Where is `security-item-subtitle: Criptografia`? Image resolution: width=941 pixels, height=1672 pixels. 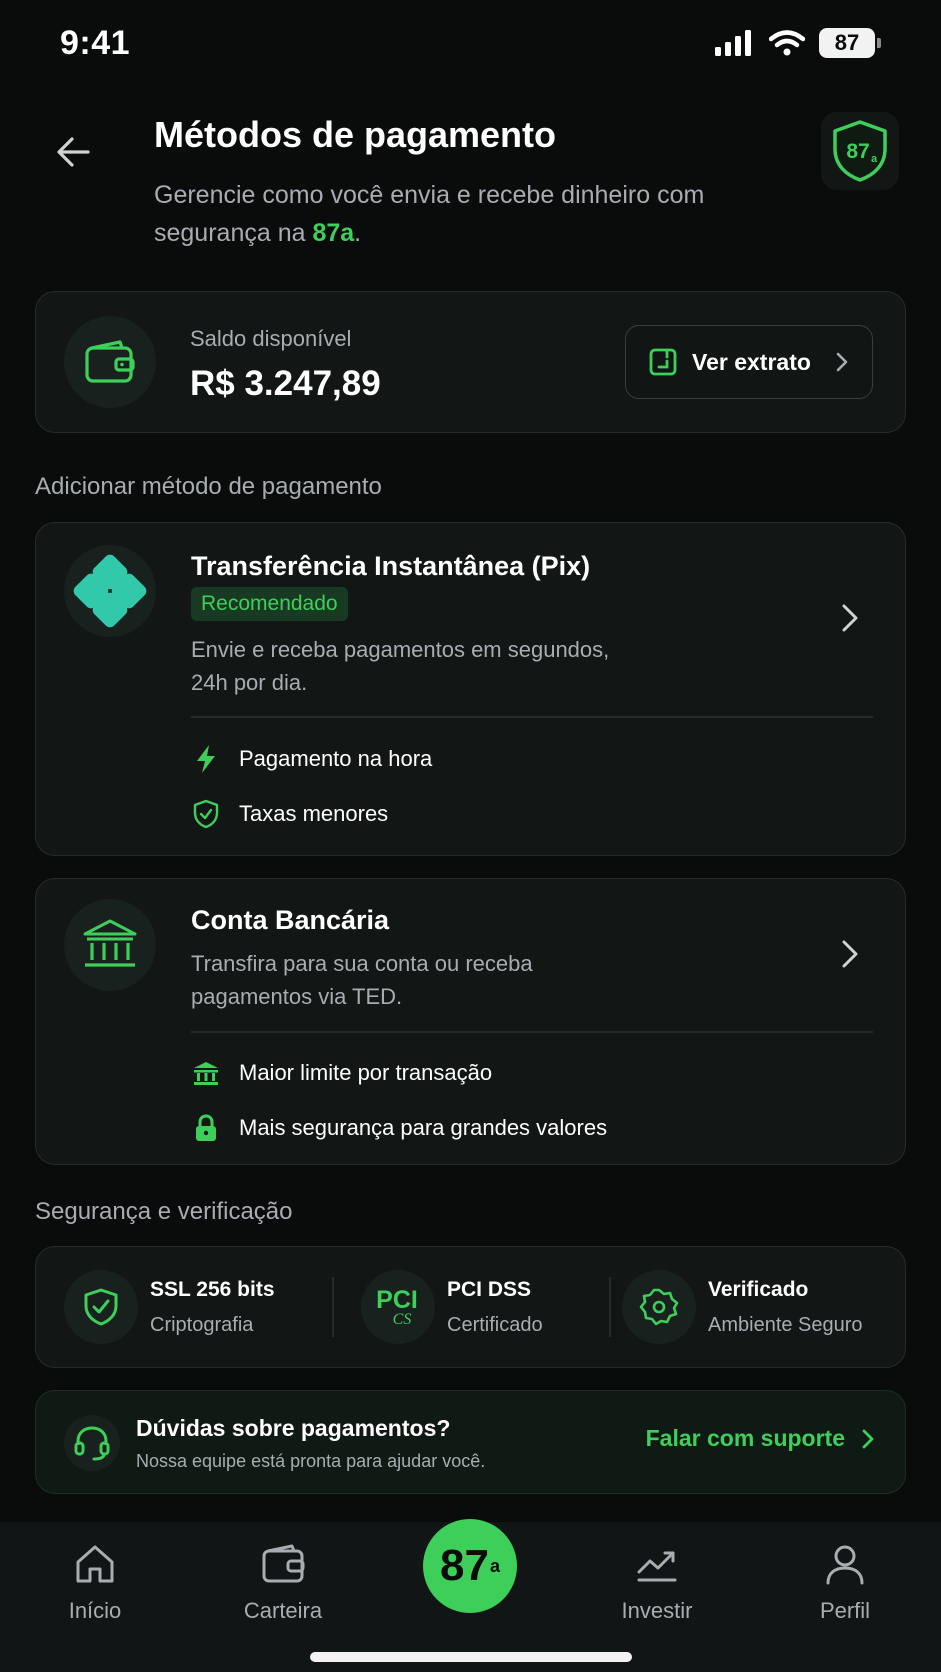
security-item-subtitle: Criptografia is located at coordinates (202, 1324).